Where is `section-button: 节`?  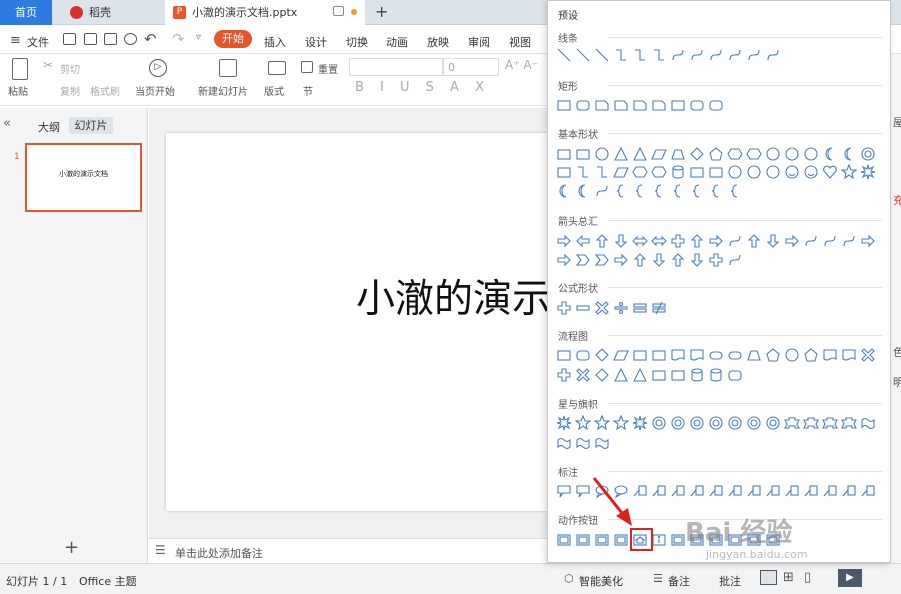
section-button: 节 is located at coordinates (308, 90).